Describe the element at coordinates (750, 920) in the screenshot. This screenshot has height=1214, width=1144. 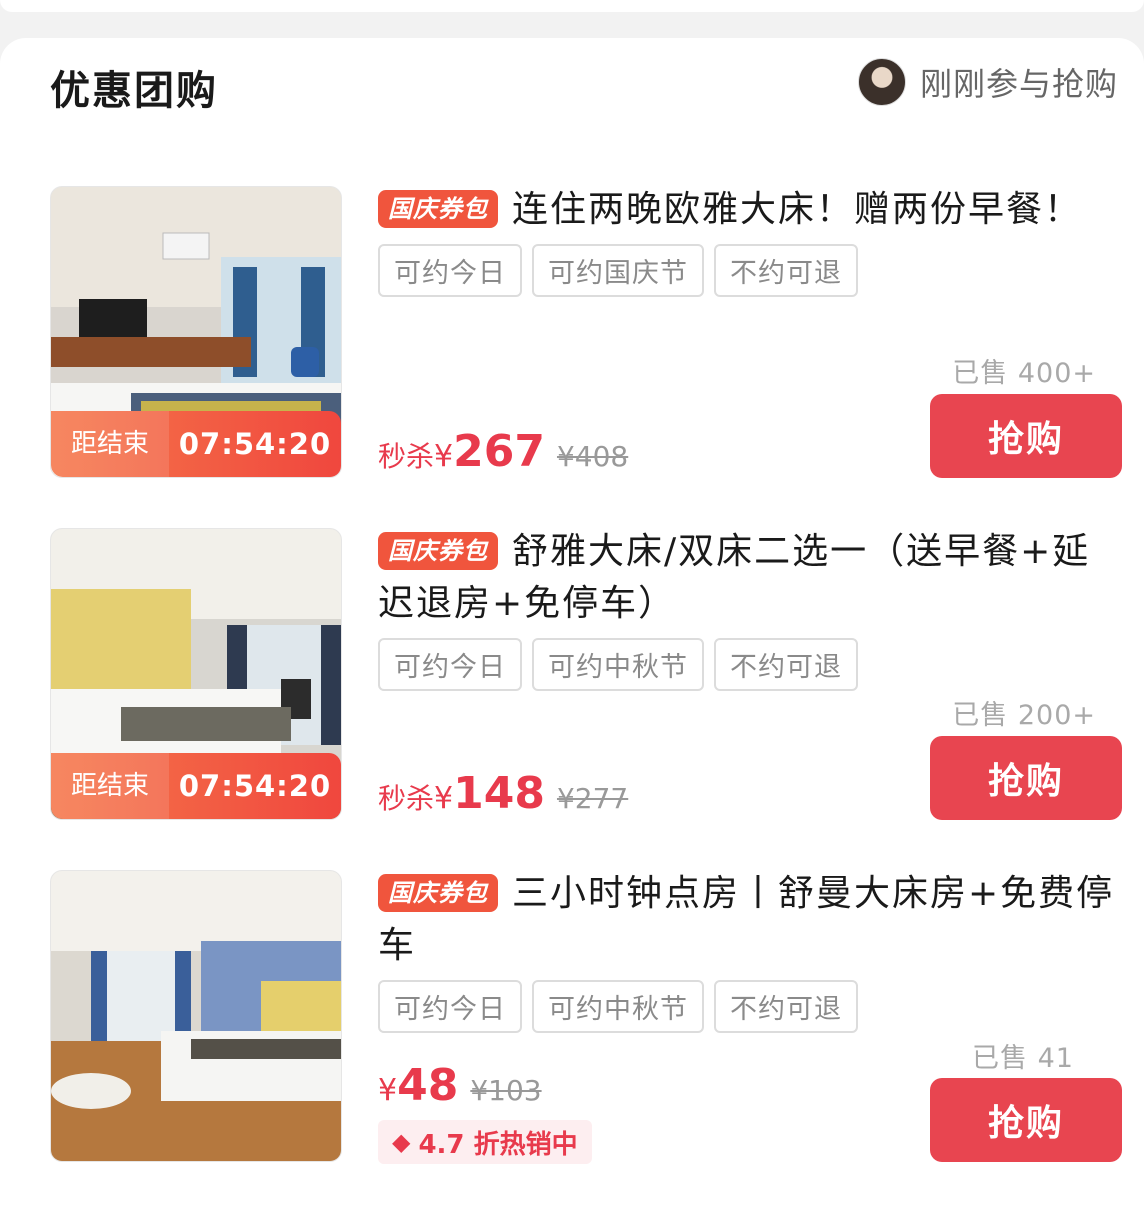
I see `deal-title: 国庆券包 三小时钟点房丨舒曼大床房+免费停车` at that location.